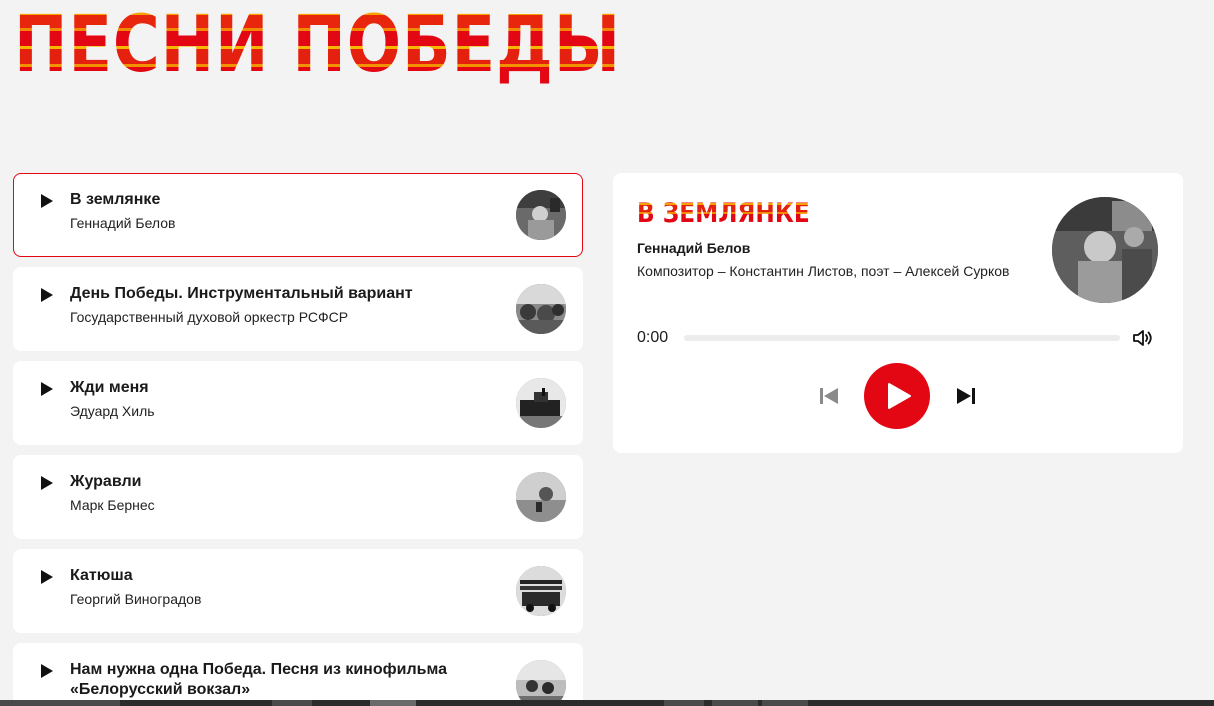 This screenshot has width=1214, height=706. I want to click on player-cover-image, so click(1105, 250).